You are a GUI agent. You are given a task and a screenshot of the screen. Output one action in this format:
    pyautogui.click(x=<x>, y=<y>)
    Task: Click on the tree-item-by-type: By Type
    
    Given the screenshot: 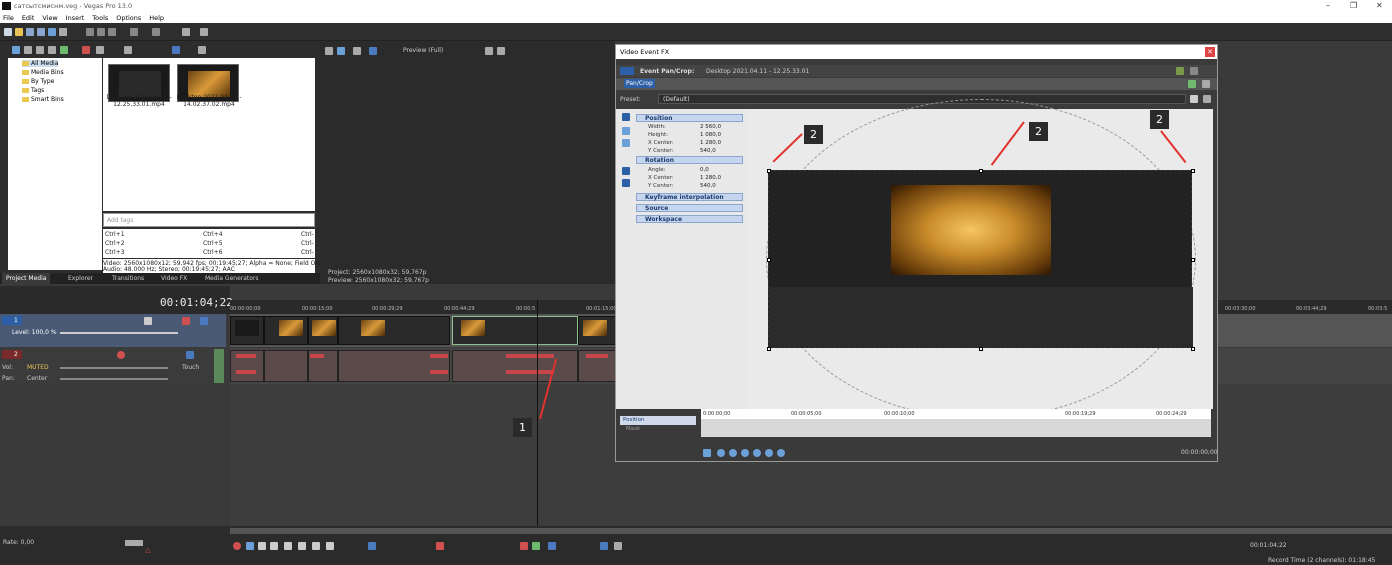 What is the action you would take?
    pyautogui.click(x=38, y=81)
    